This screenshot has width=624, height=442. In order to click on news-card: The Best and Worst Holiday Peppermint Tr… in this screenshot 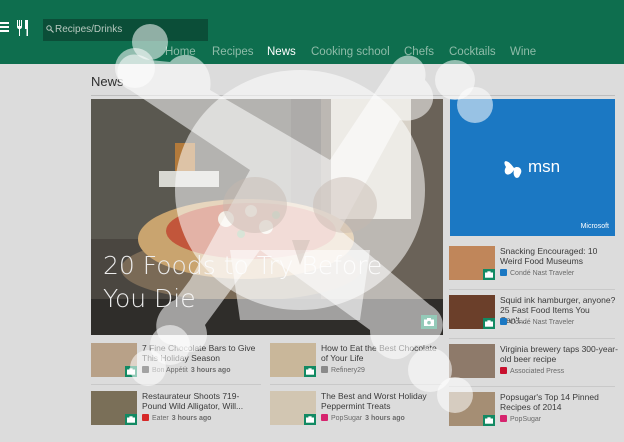, I will do `click(356, 411)`.